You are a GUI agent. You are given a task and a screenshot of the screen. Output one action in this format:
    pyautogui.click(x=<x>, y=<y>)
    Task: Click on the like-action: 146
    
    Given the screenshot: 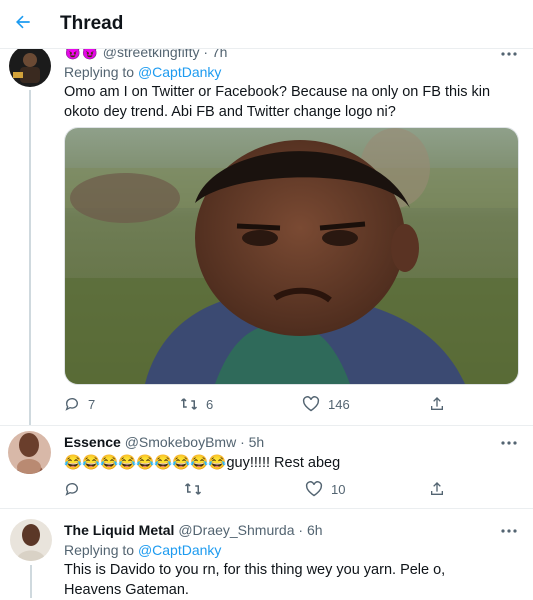 What is the action you would take?
    pyautogui.click(x=326, y=404)
    